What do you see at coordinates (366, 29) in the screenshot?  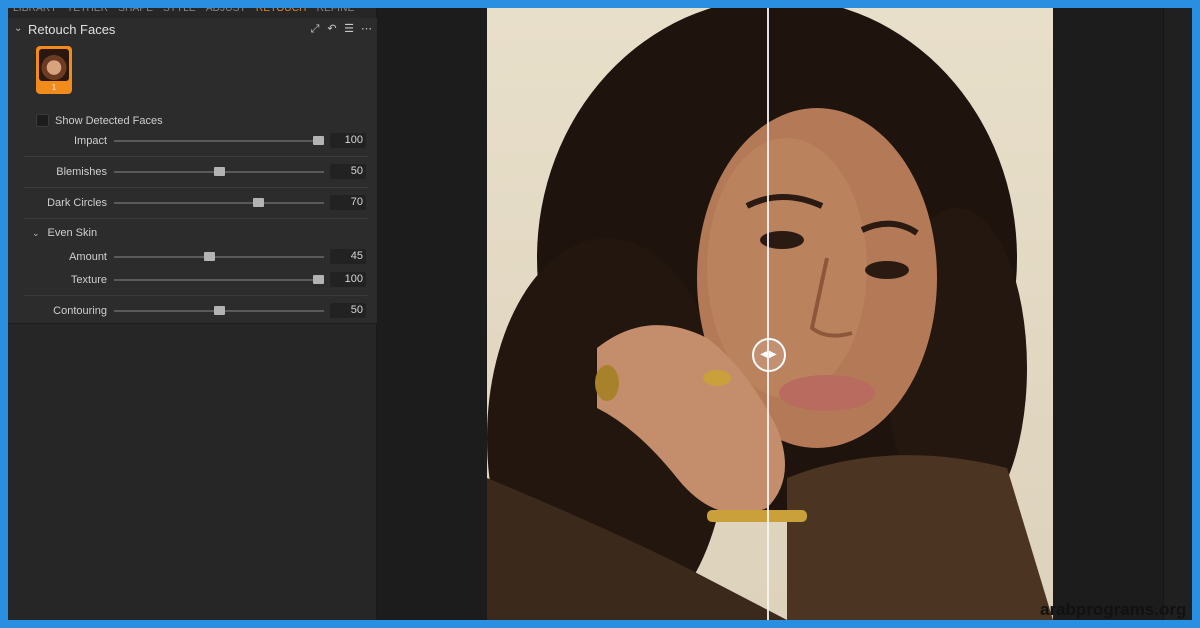 I see `more-icon: ⋯` at bounding box center [366, 29].